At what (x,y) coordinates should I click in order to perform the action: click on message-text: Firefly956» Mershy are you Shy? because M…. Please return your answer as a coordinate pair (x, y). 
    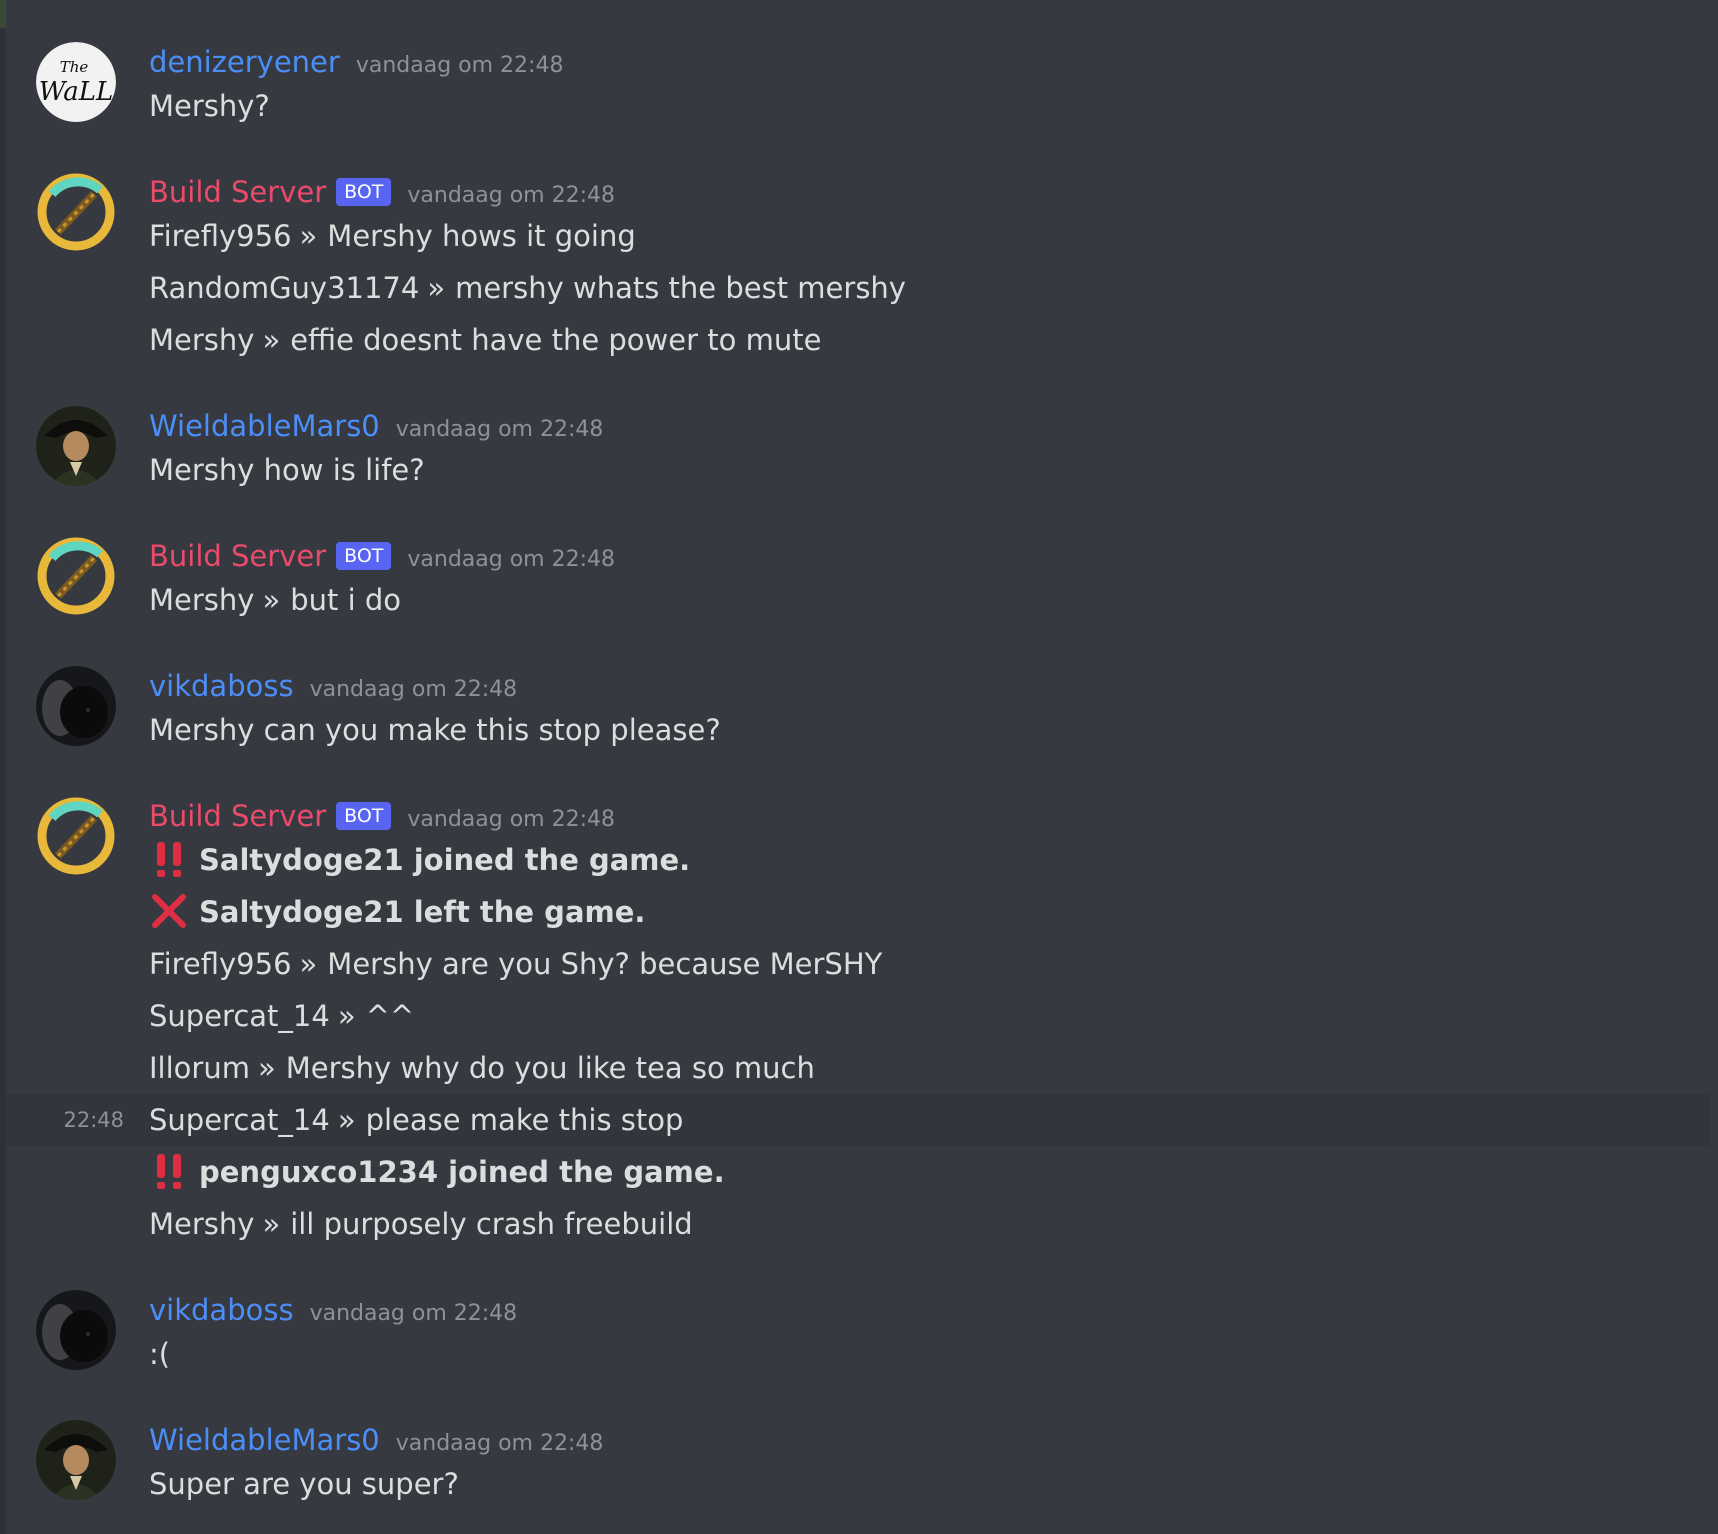
    Looking at the image, I should click on (515, 964).